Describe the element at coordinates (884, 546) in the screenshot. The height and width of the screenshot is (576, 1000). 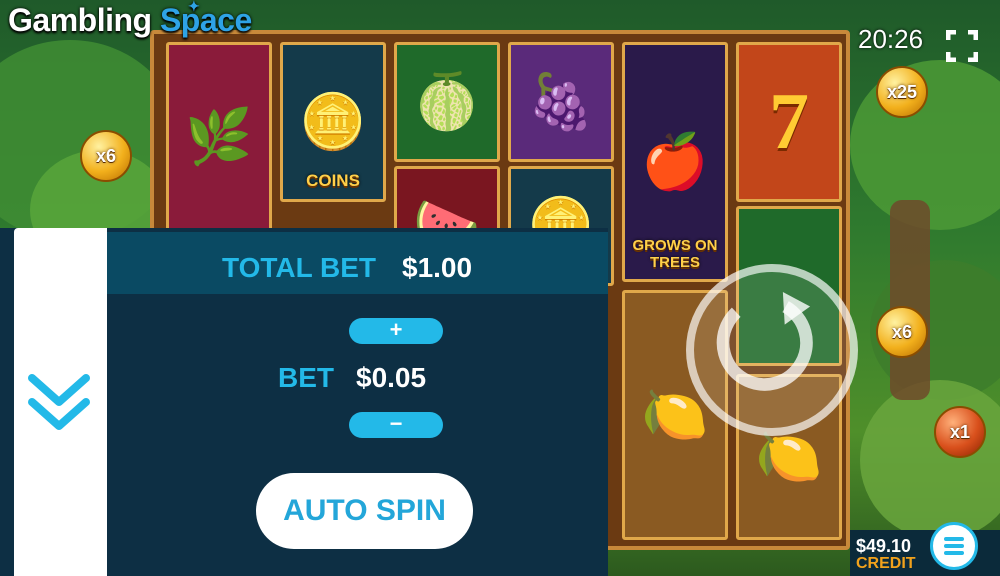
I see `credit-value: $49.10` at that location.